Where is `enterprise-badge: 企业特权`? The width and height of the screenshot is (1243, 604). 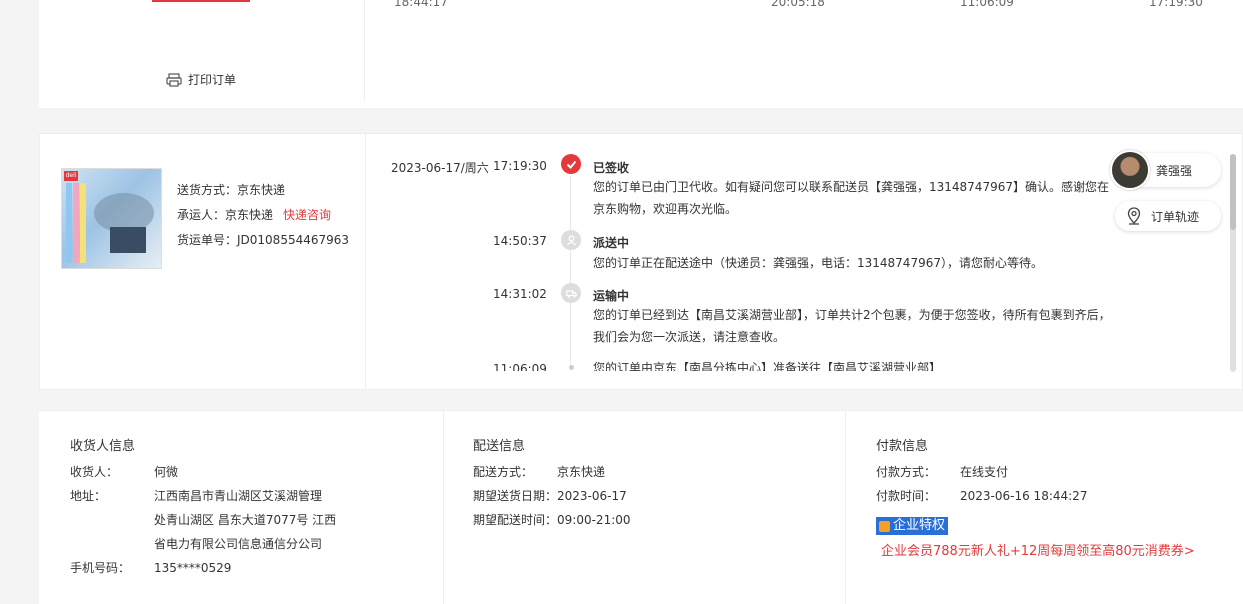 enterprise-badge: 企业特权 is located at coordinates (912, 526).